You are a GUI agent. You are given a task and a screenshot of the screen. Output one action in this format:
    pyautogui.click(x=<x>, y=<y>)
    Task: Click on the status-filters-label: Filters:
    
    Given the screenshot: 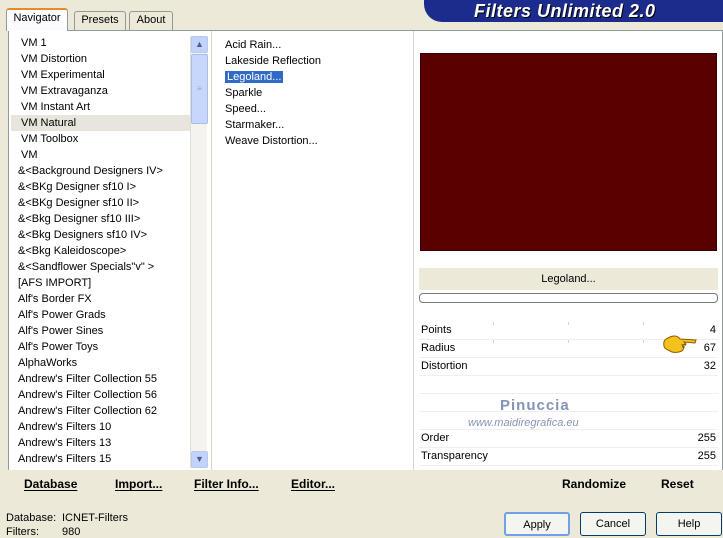 What is the action you would take?
    pyautogui.click(x=22, y=532)
    